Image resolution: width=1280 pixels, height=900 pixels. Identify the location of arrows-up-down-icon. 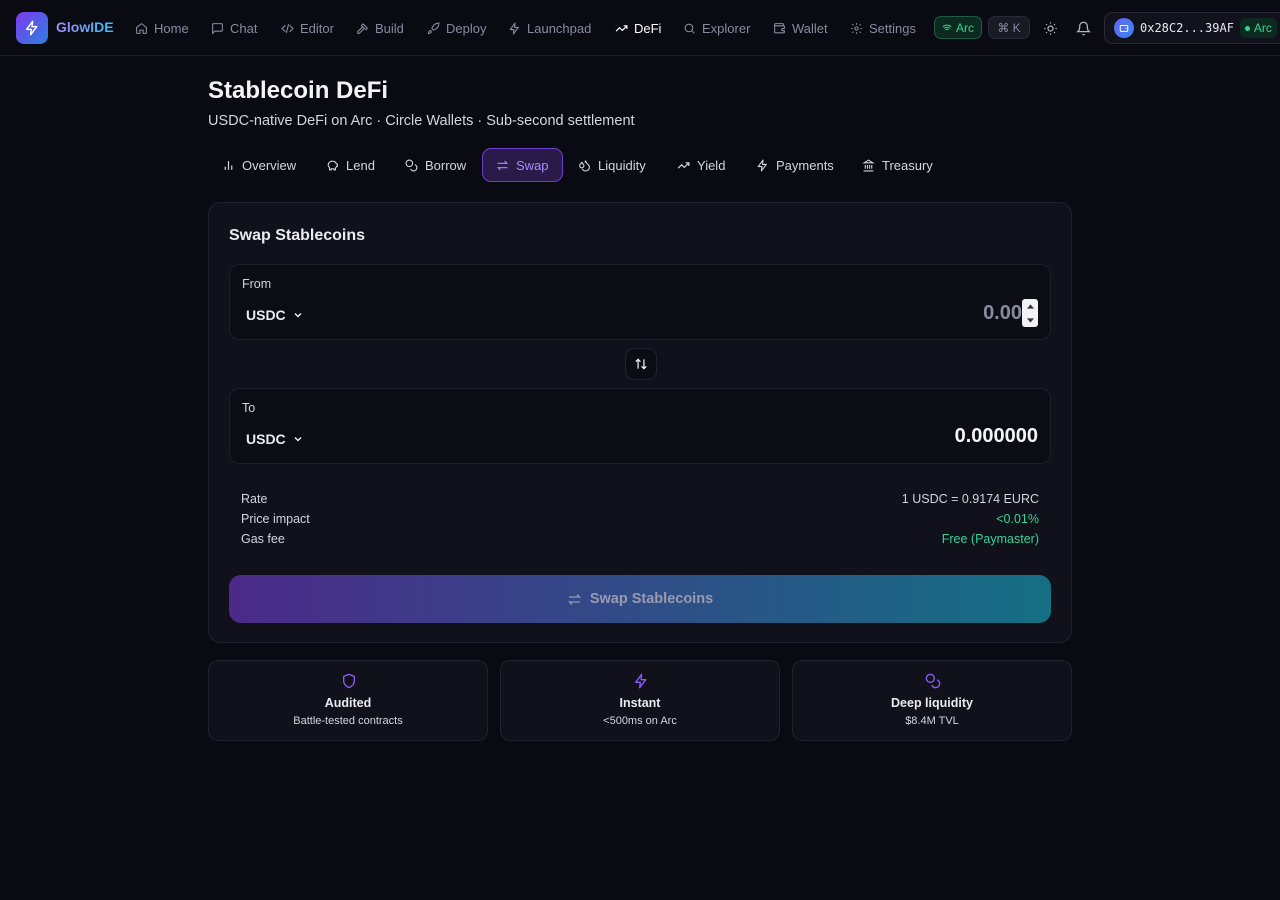
(641, 364).